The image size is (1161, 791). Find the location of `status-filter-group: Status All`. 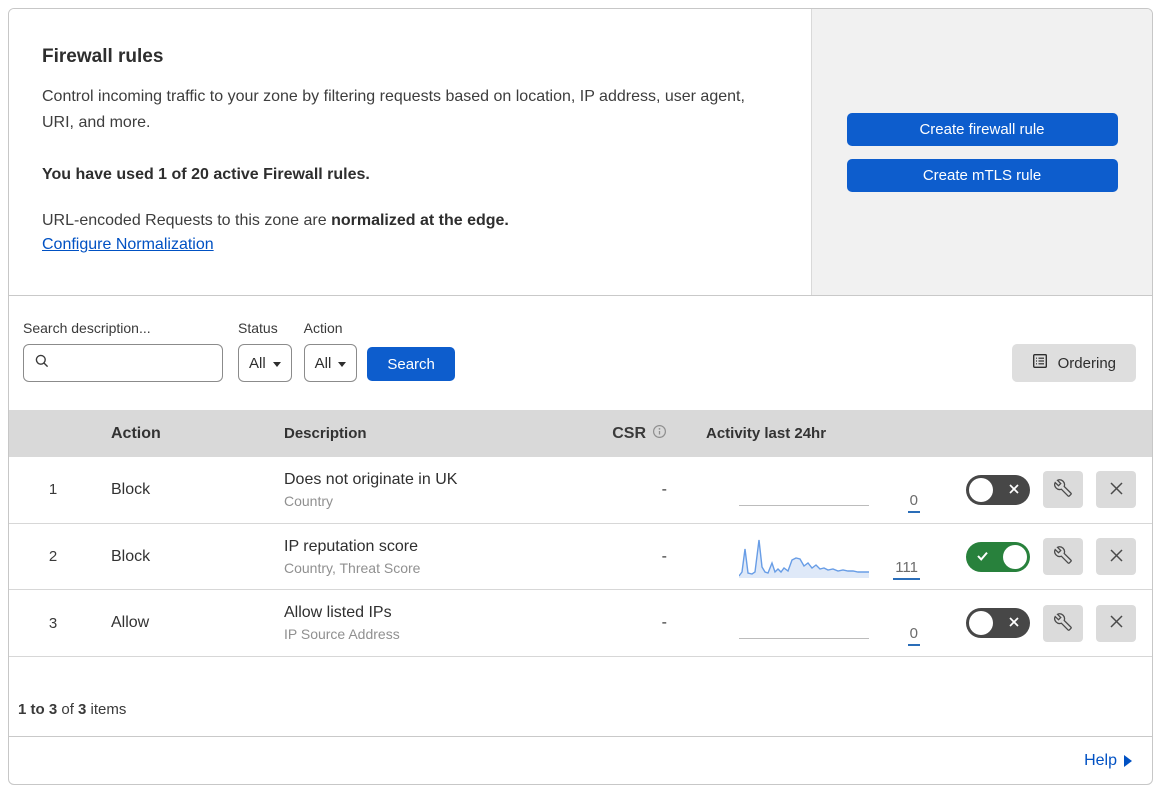

status-filter-group: Status All is located at coordinates (265, 351).